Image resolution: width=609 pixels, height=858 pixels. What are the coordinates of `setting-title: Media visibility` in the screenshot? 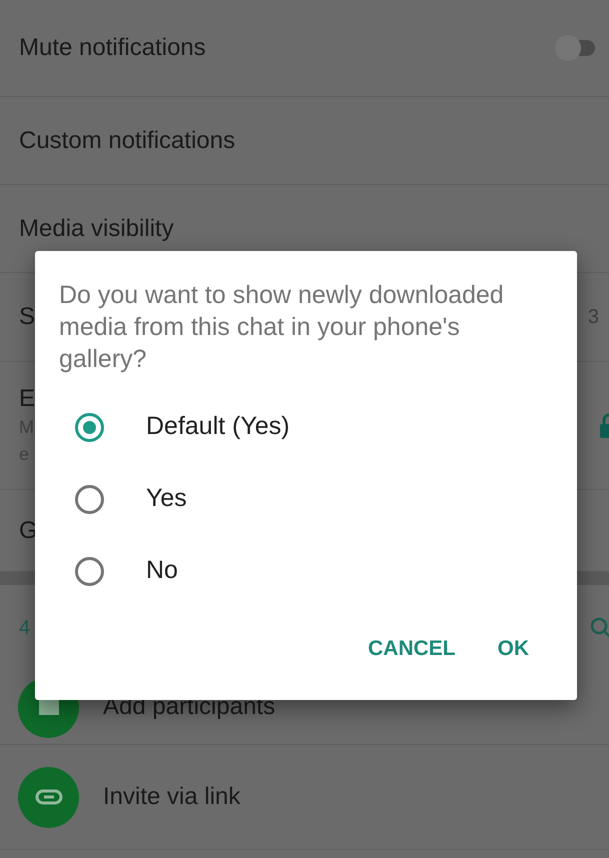 It's located at (96, 229).